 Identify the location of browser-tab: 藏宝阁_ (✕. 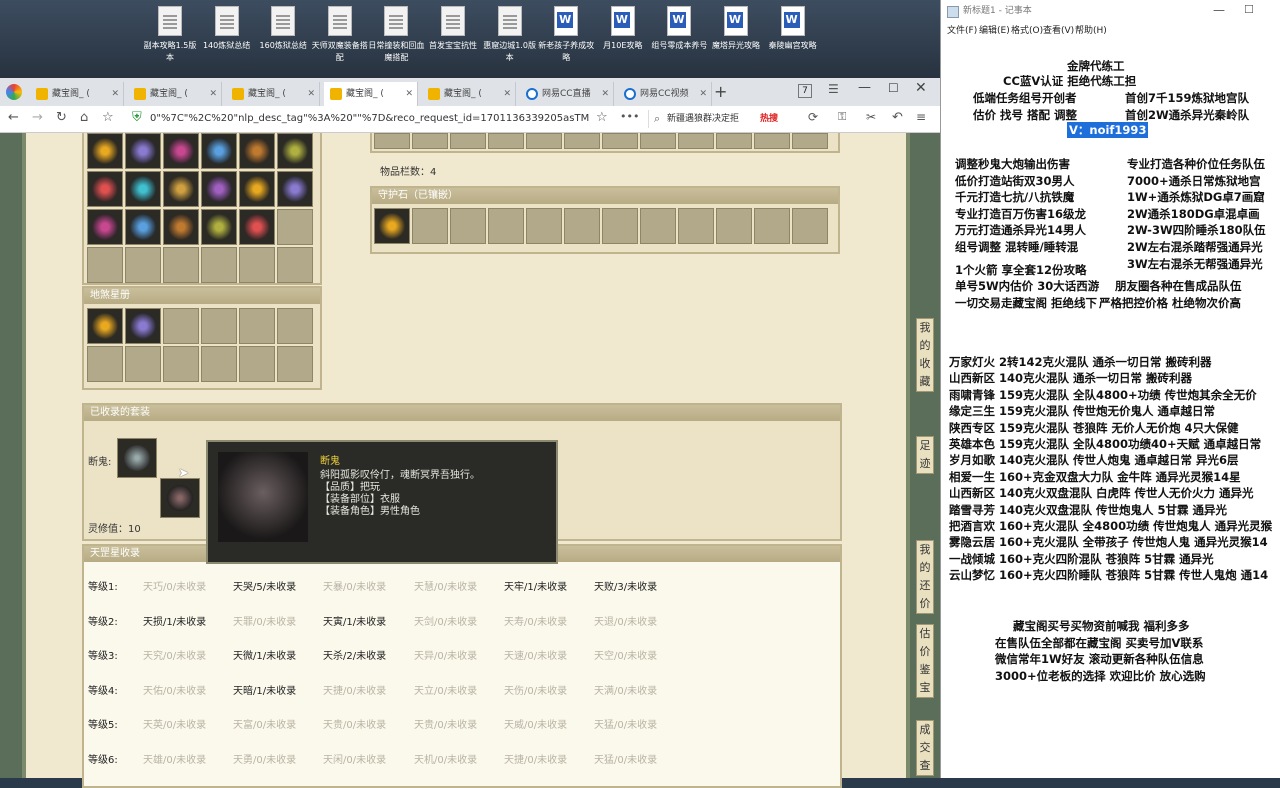
(175, 94).